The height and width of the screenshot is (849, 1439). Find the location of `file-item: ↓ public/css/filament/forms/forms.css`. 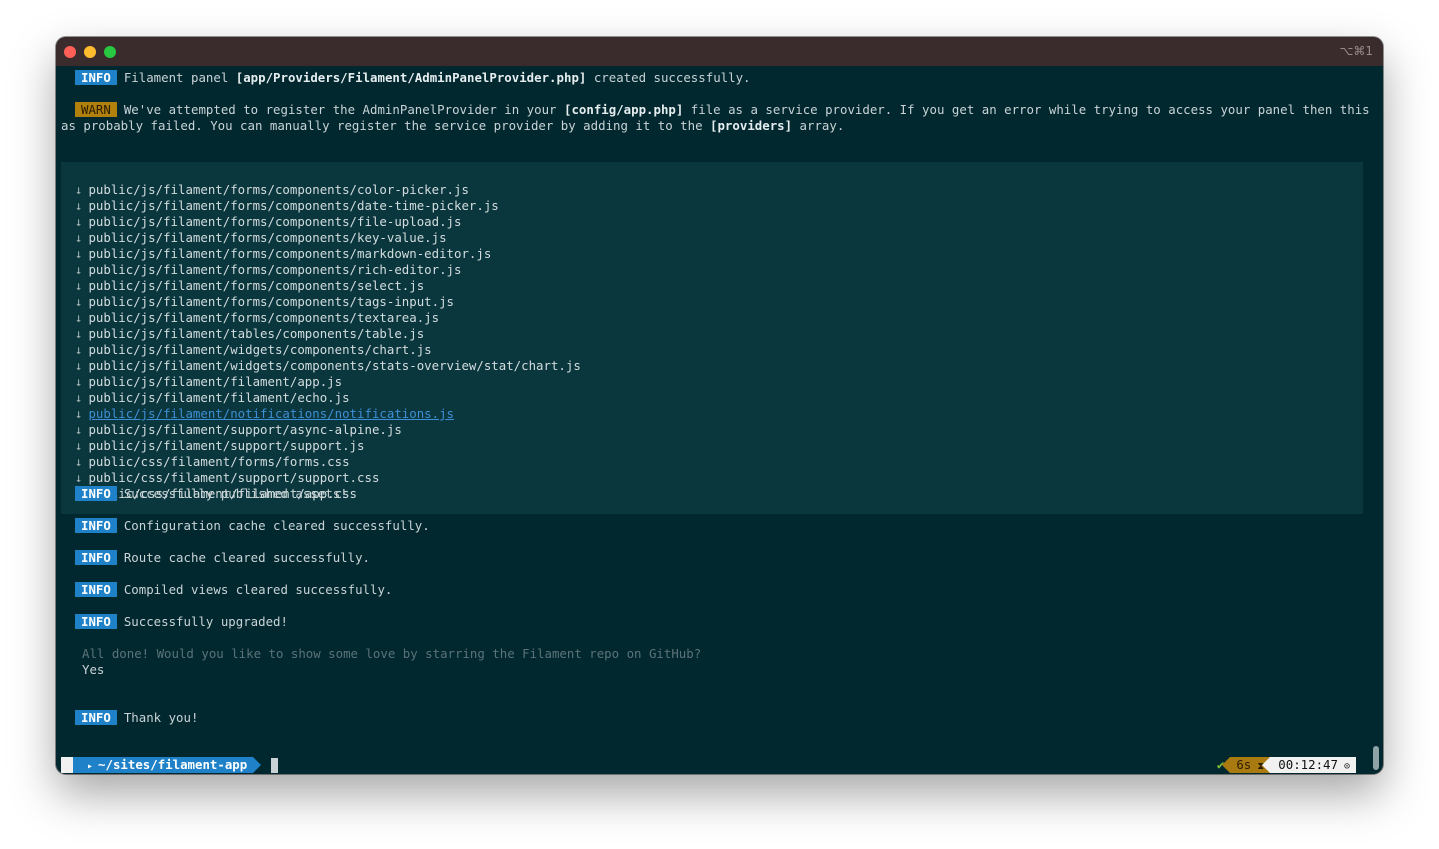

file-item: ↓ public/css/filament/forms/forms.css is located at coordinates (212, 461).